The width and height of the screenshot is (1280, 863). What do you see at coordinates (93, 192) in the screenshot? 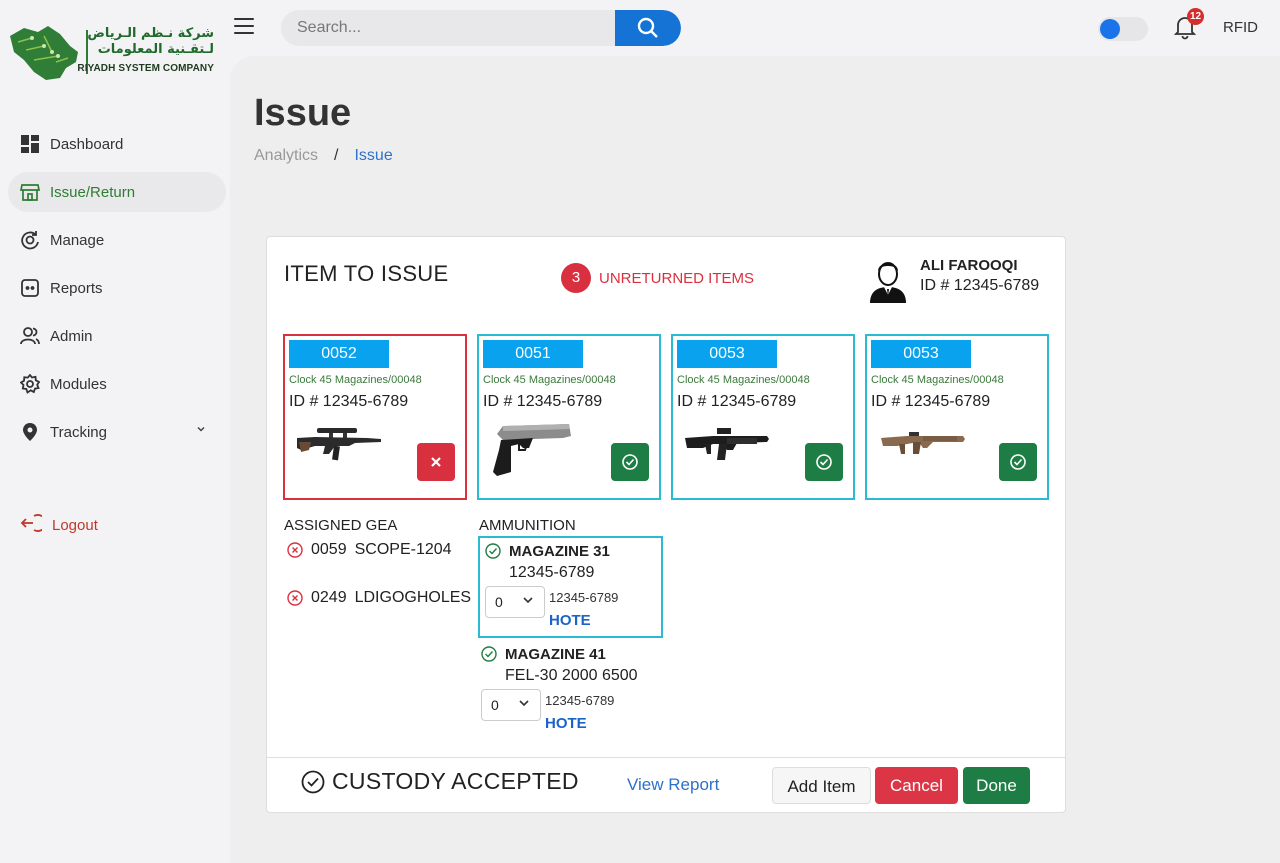
I see `sidebar-item-label: Issue/Return` at bounding box center [93, 192].